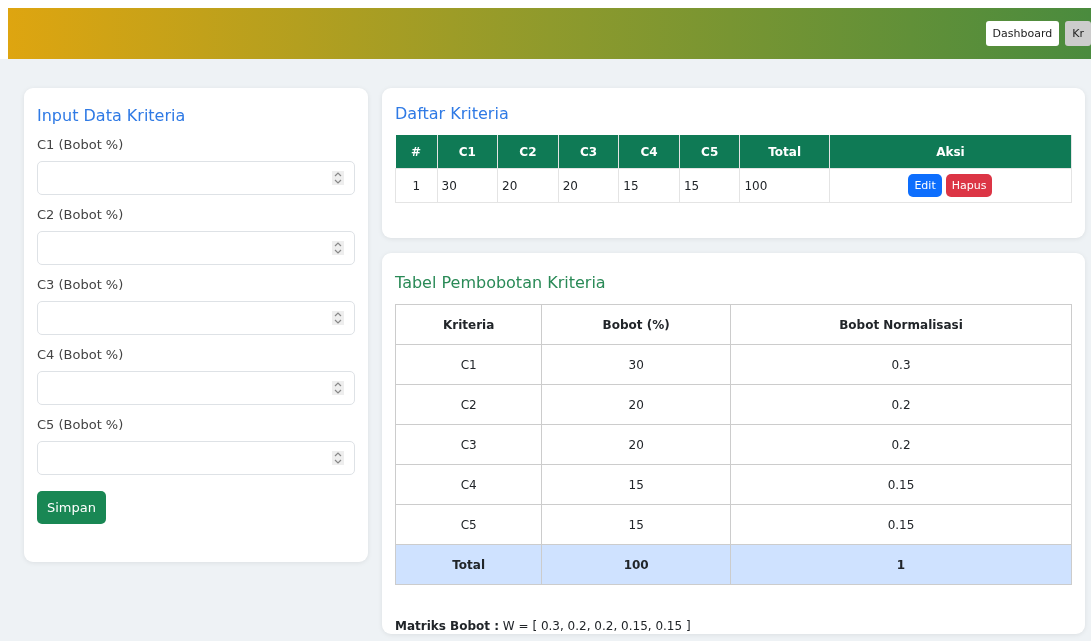 The image size is (1091, 641). Describe the element at coordinates (452, 113) in the screenshot. I see `card-title: Daftar Kriteria` at that location.